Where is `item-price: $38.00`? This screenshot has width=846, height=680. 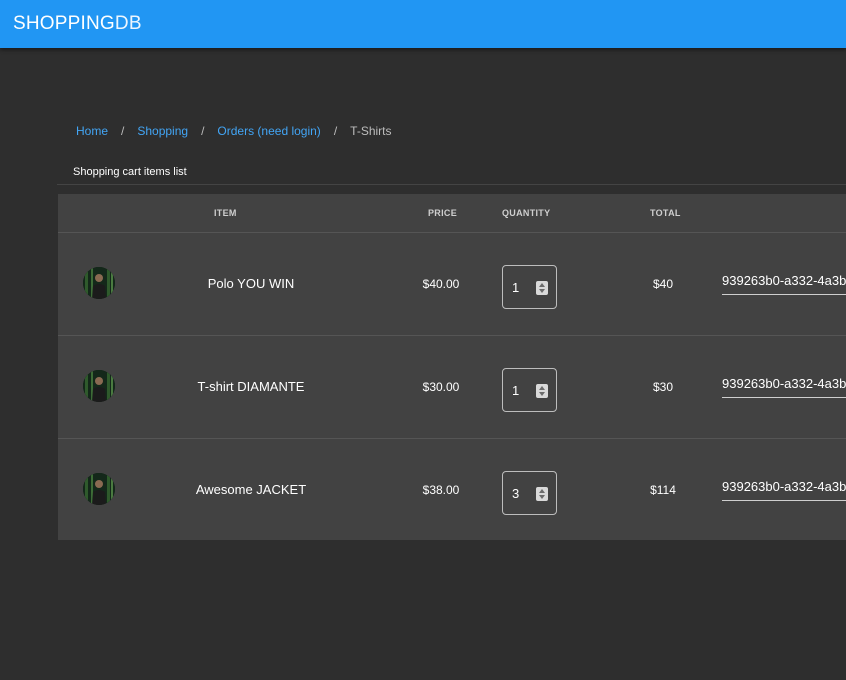 item-price: $38.00 is located at coordinates (441, 490).